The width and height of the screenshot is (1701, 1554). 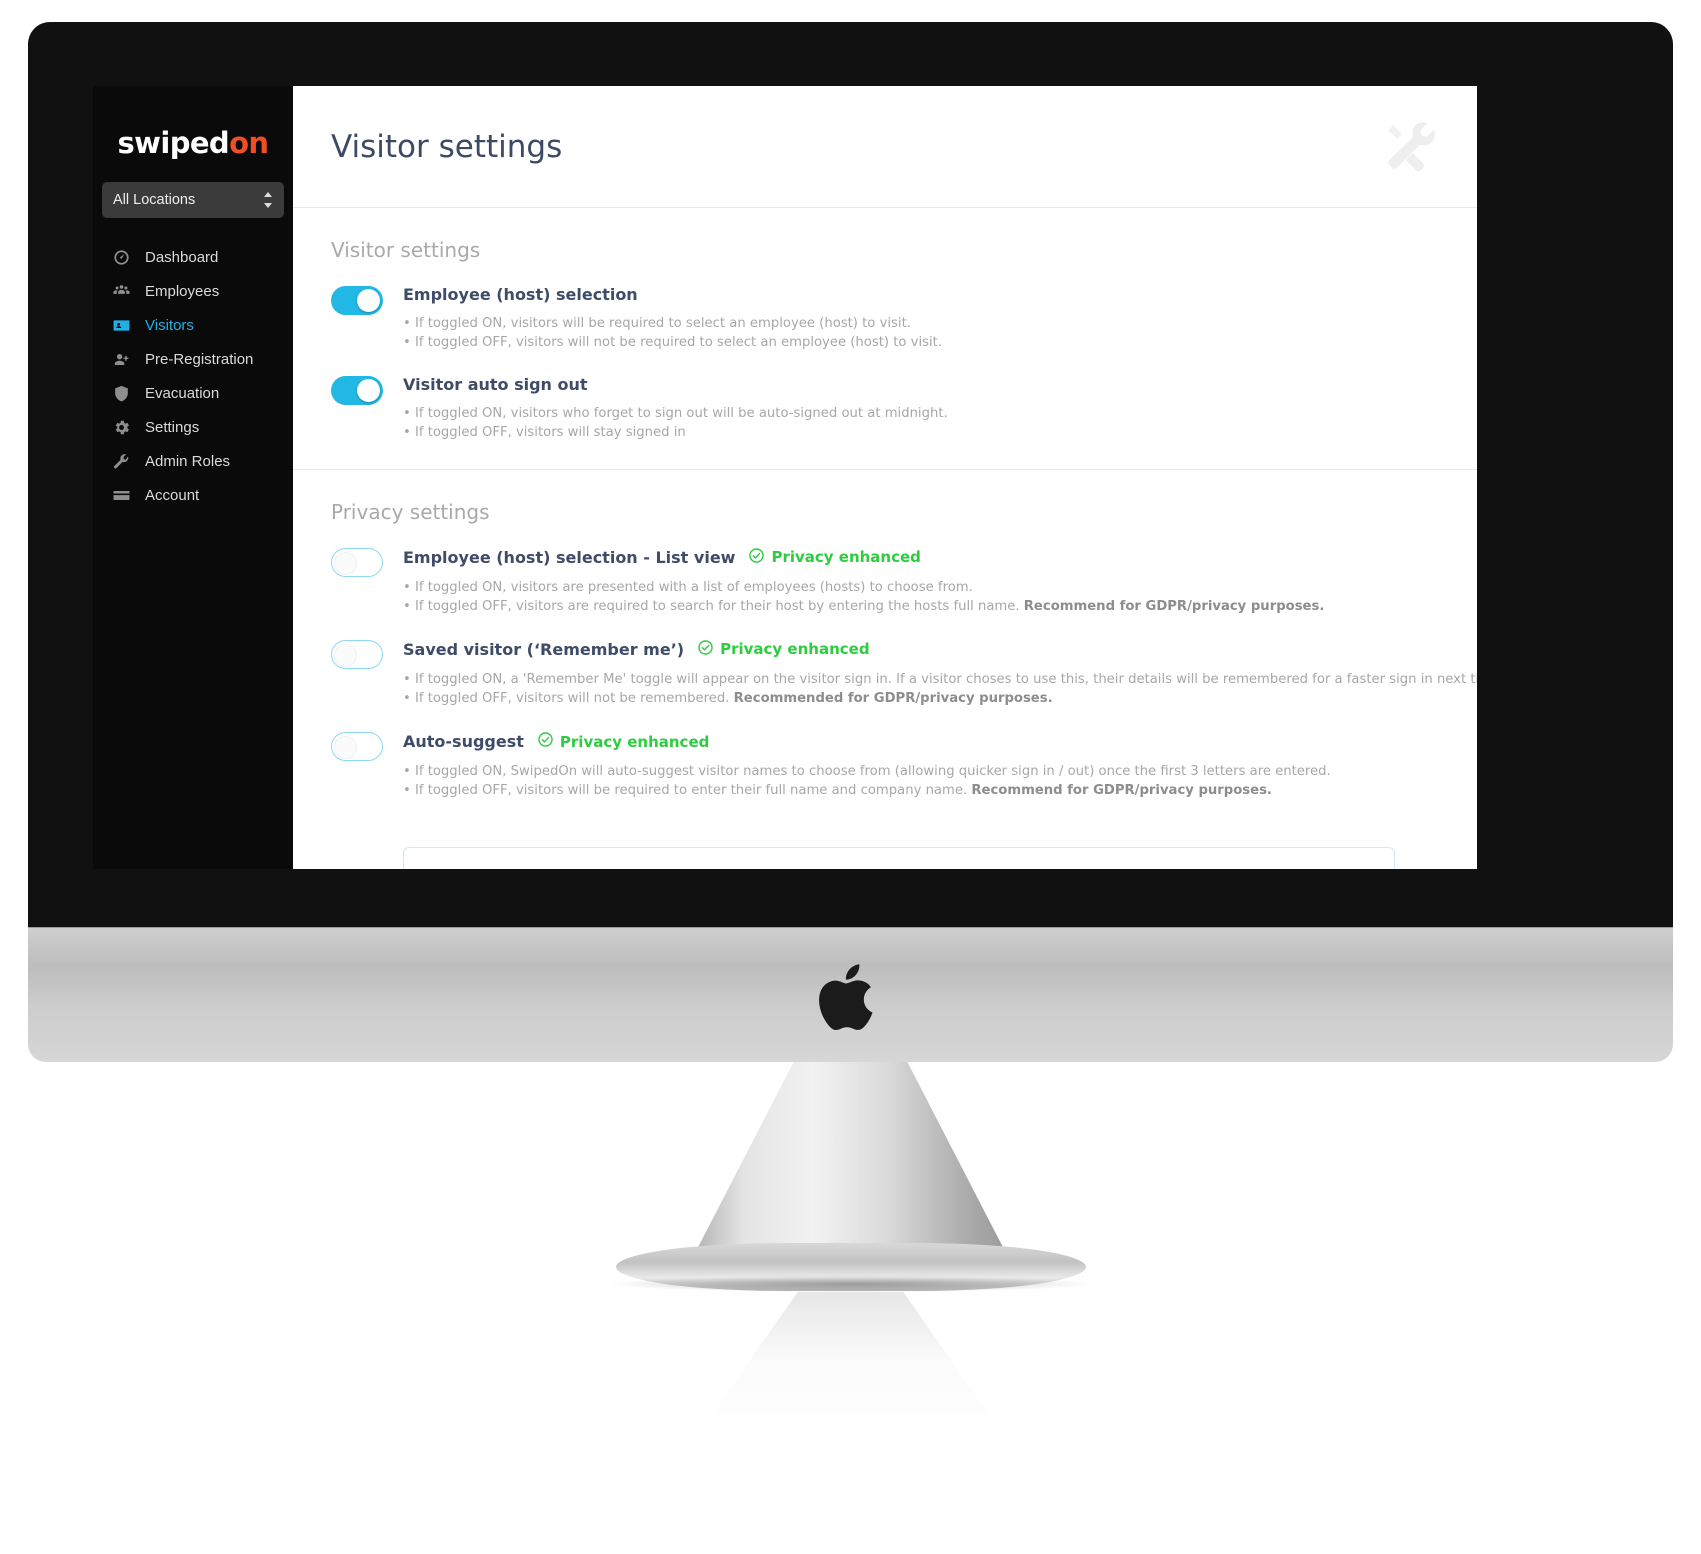 I want to click on setting-head: Auto-suggest Privacy enhanced, so click(x=921, y=741).